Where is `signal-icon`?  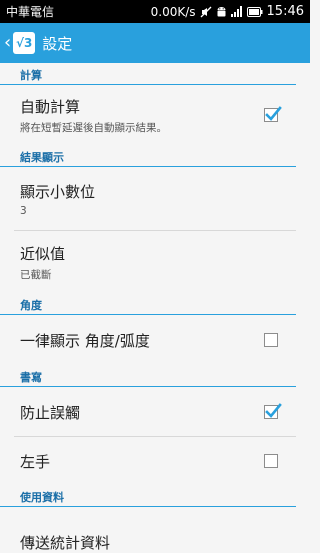 signal-icon is located at coordinates (236, 11).